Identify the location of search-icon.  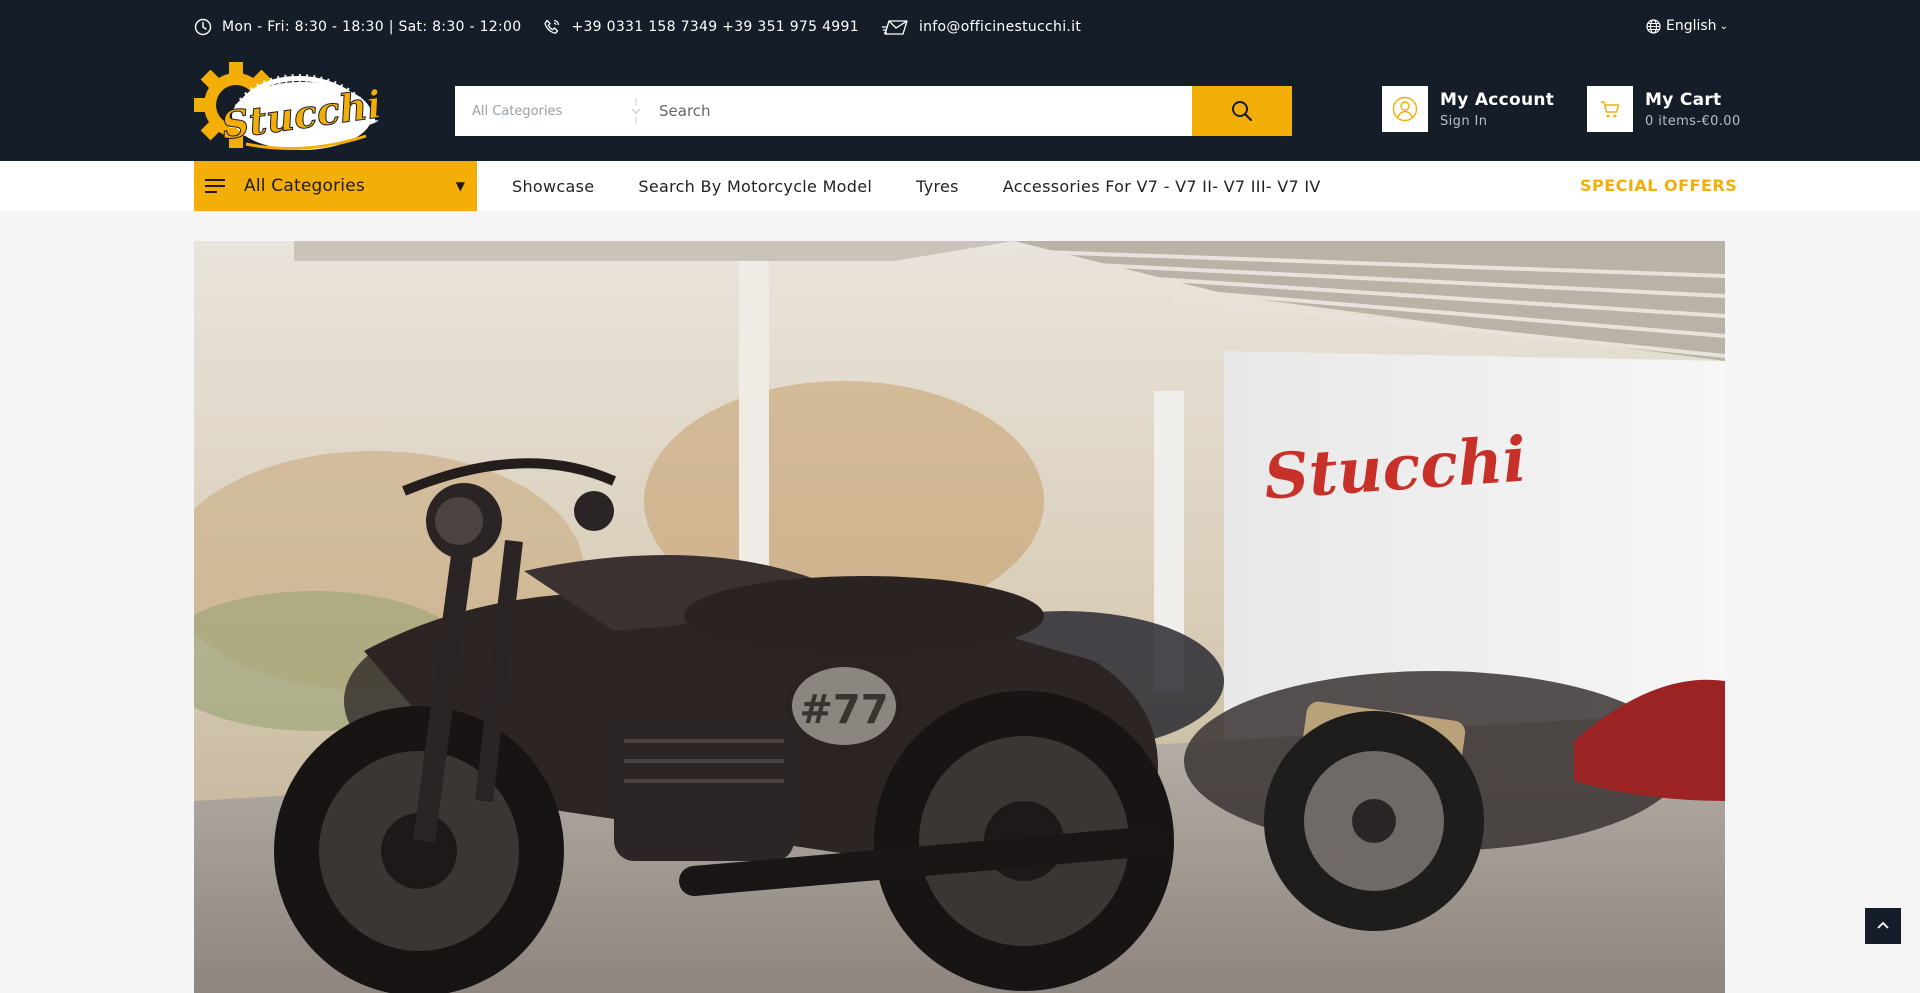
(1242, 111).